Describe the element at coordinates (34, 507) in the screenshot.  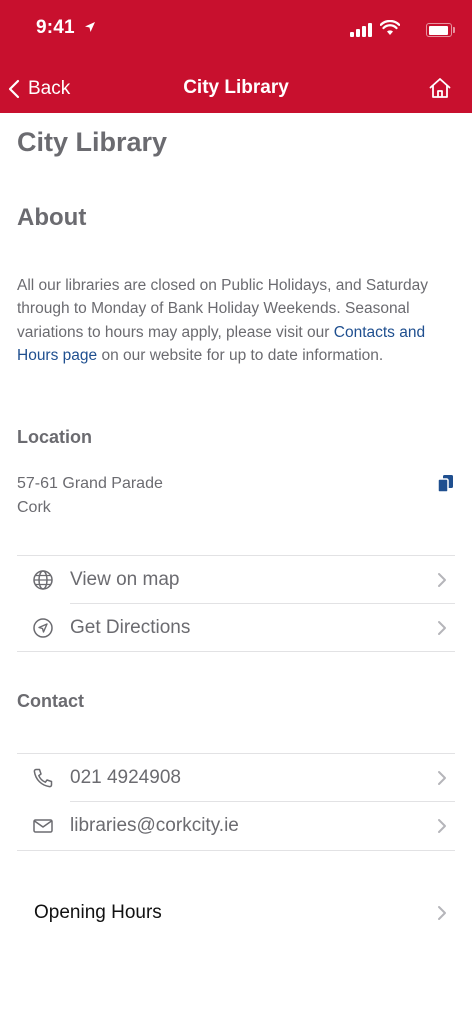
I see `address-line-2: Cork` at that location.